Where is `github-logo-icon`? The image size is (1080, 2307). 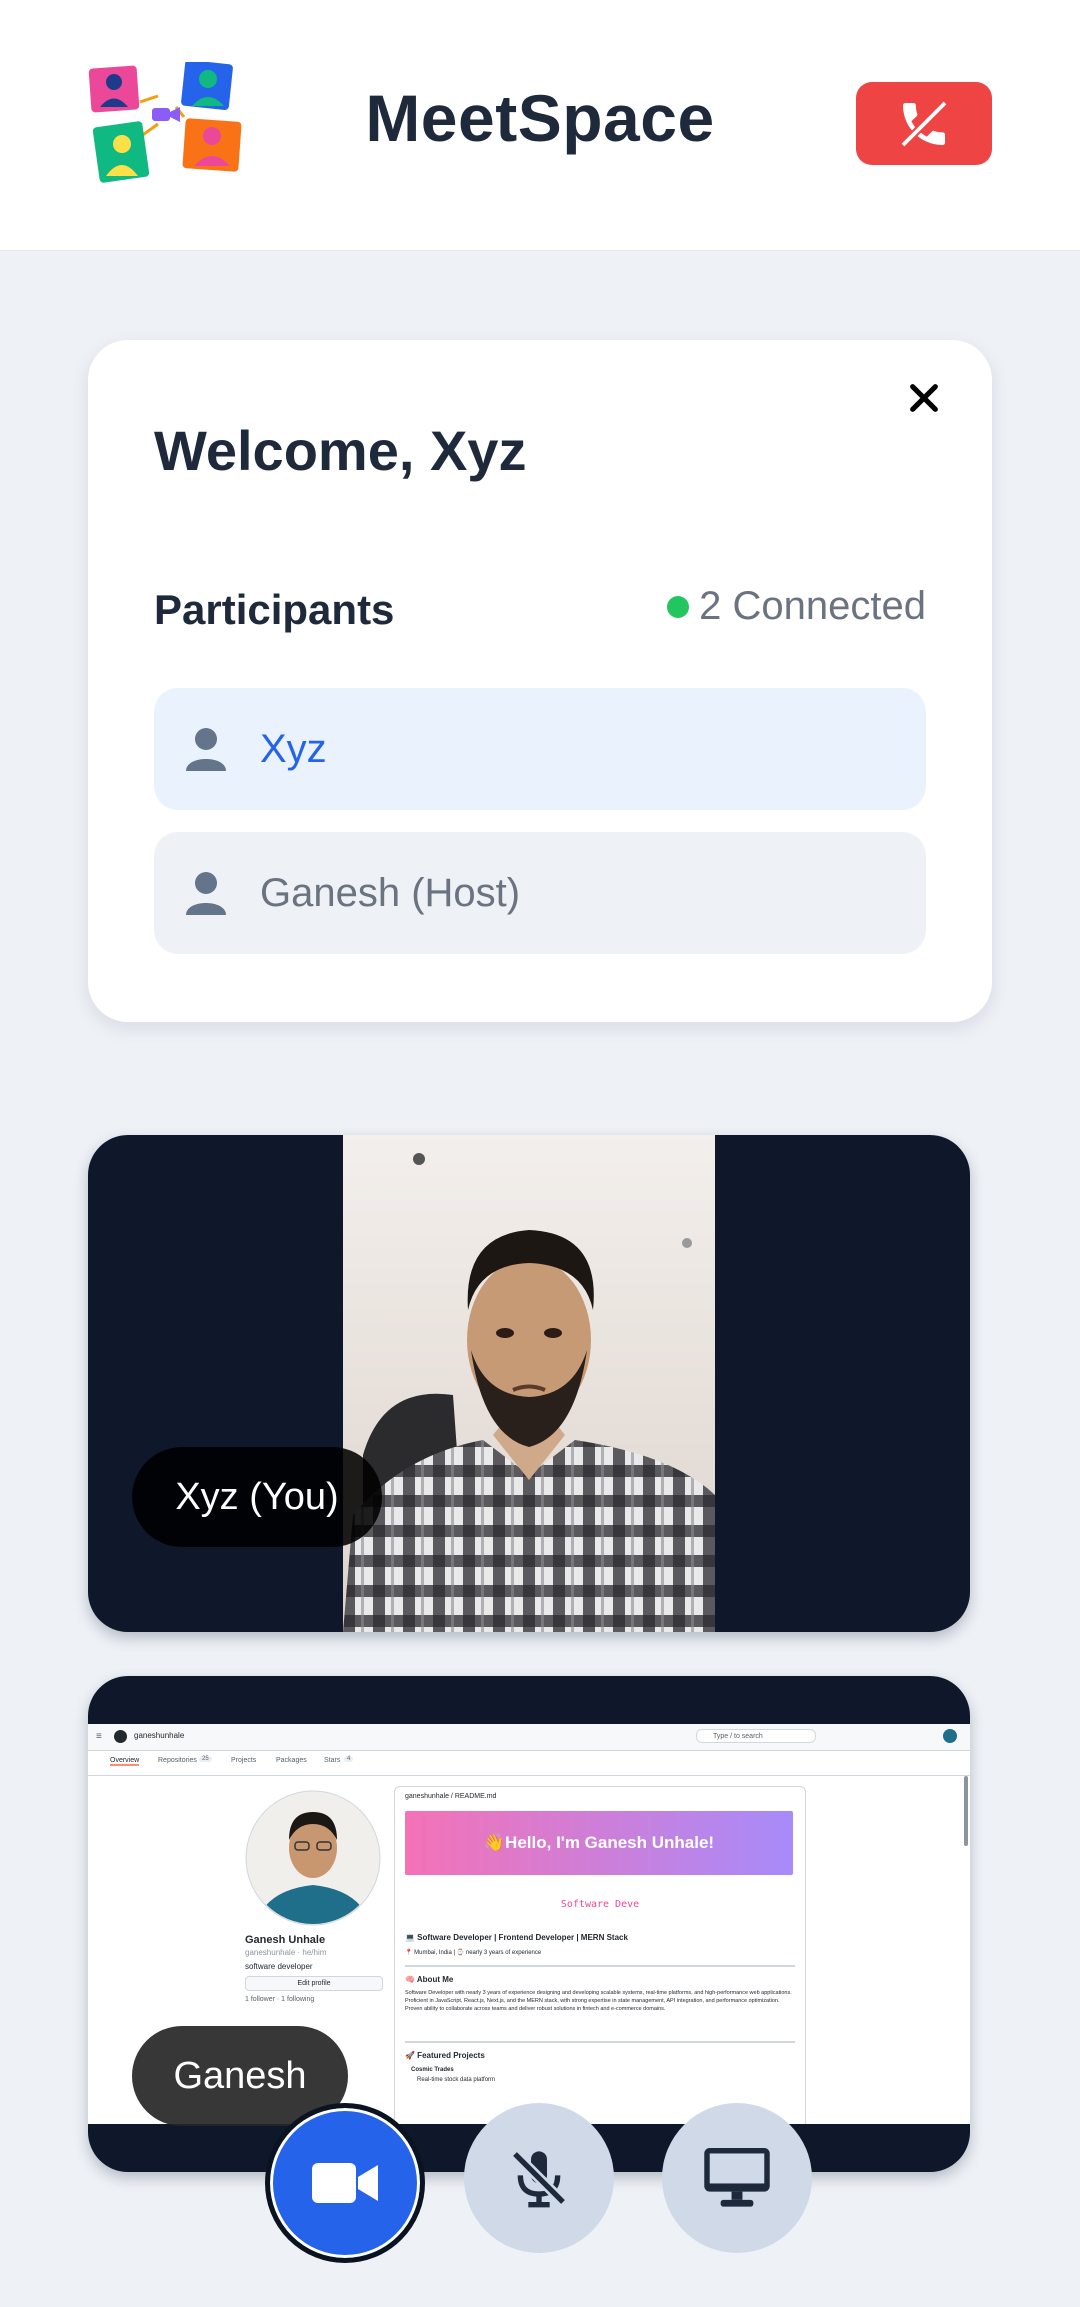 github-logo-icon is located at coordinates (120, 1736).